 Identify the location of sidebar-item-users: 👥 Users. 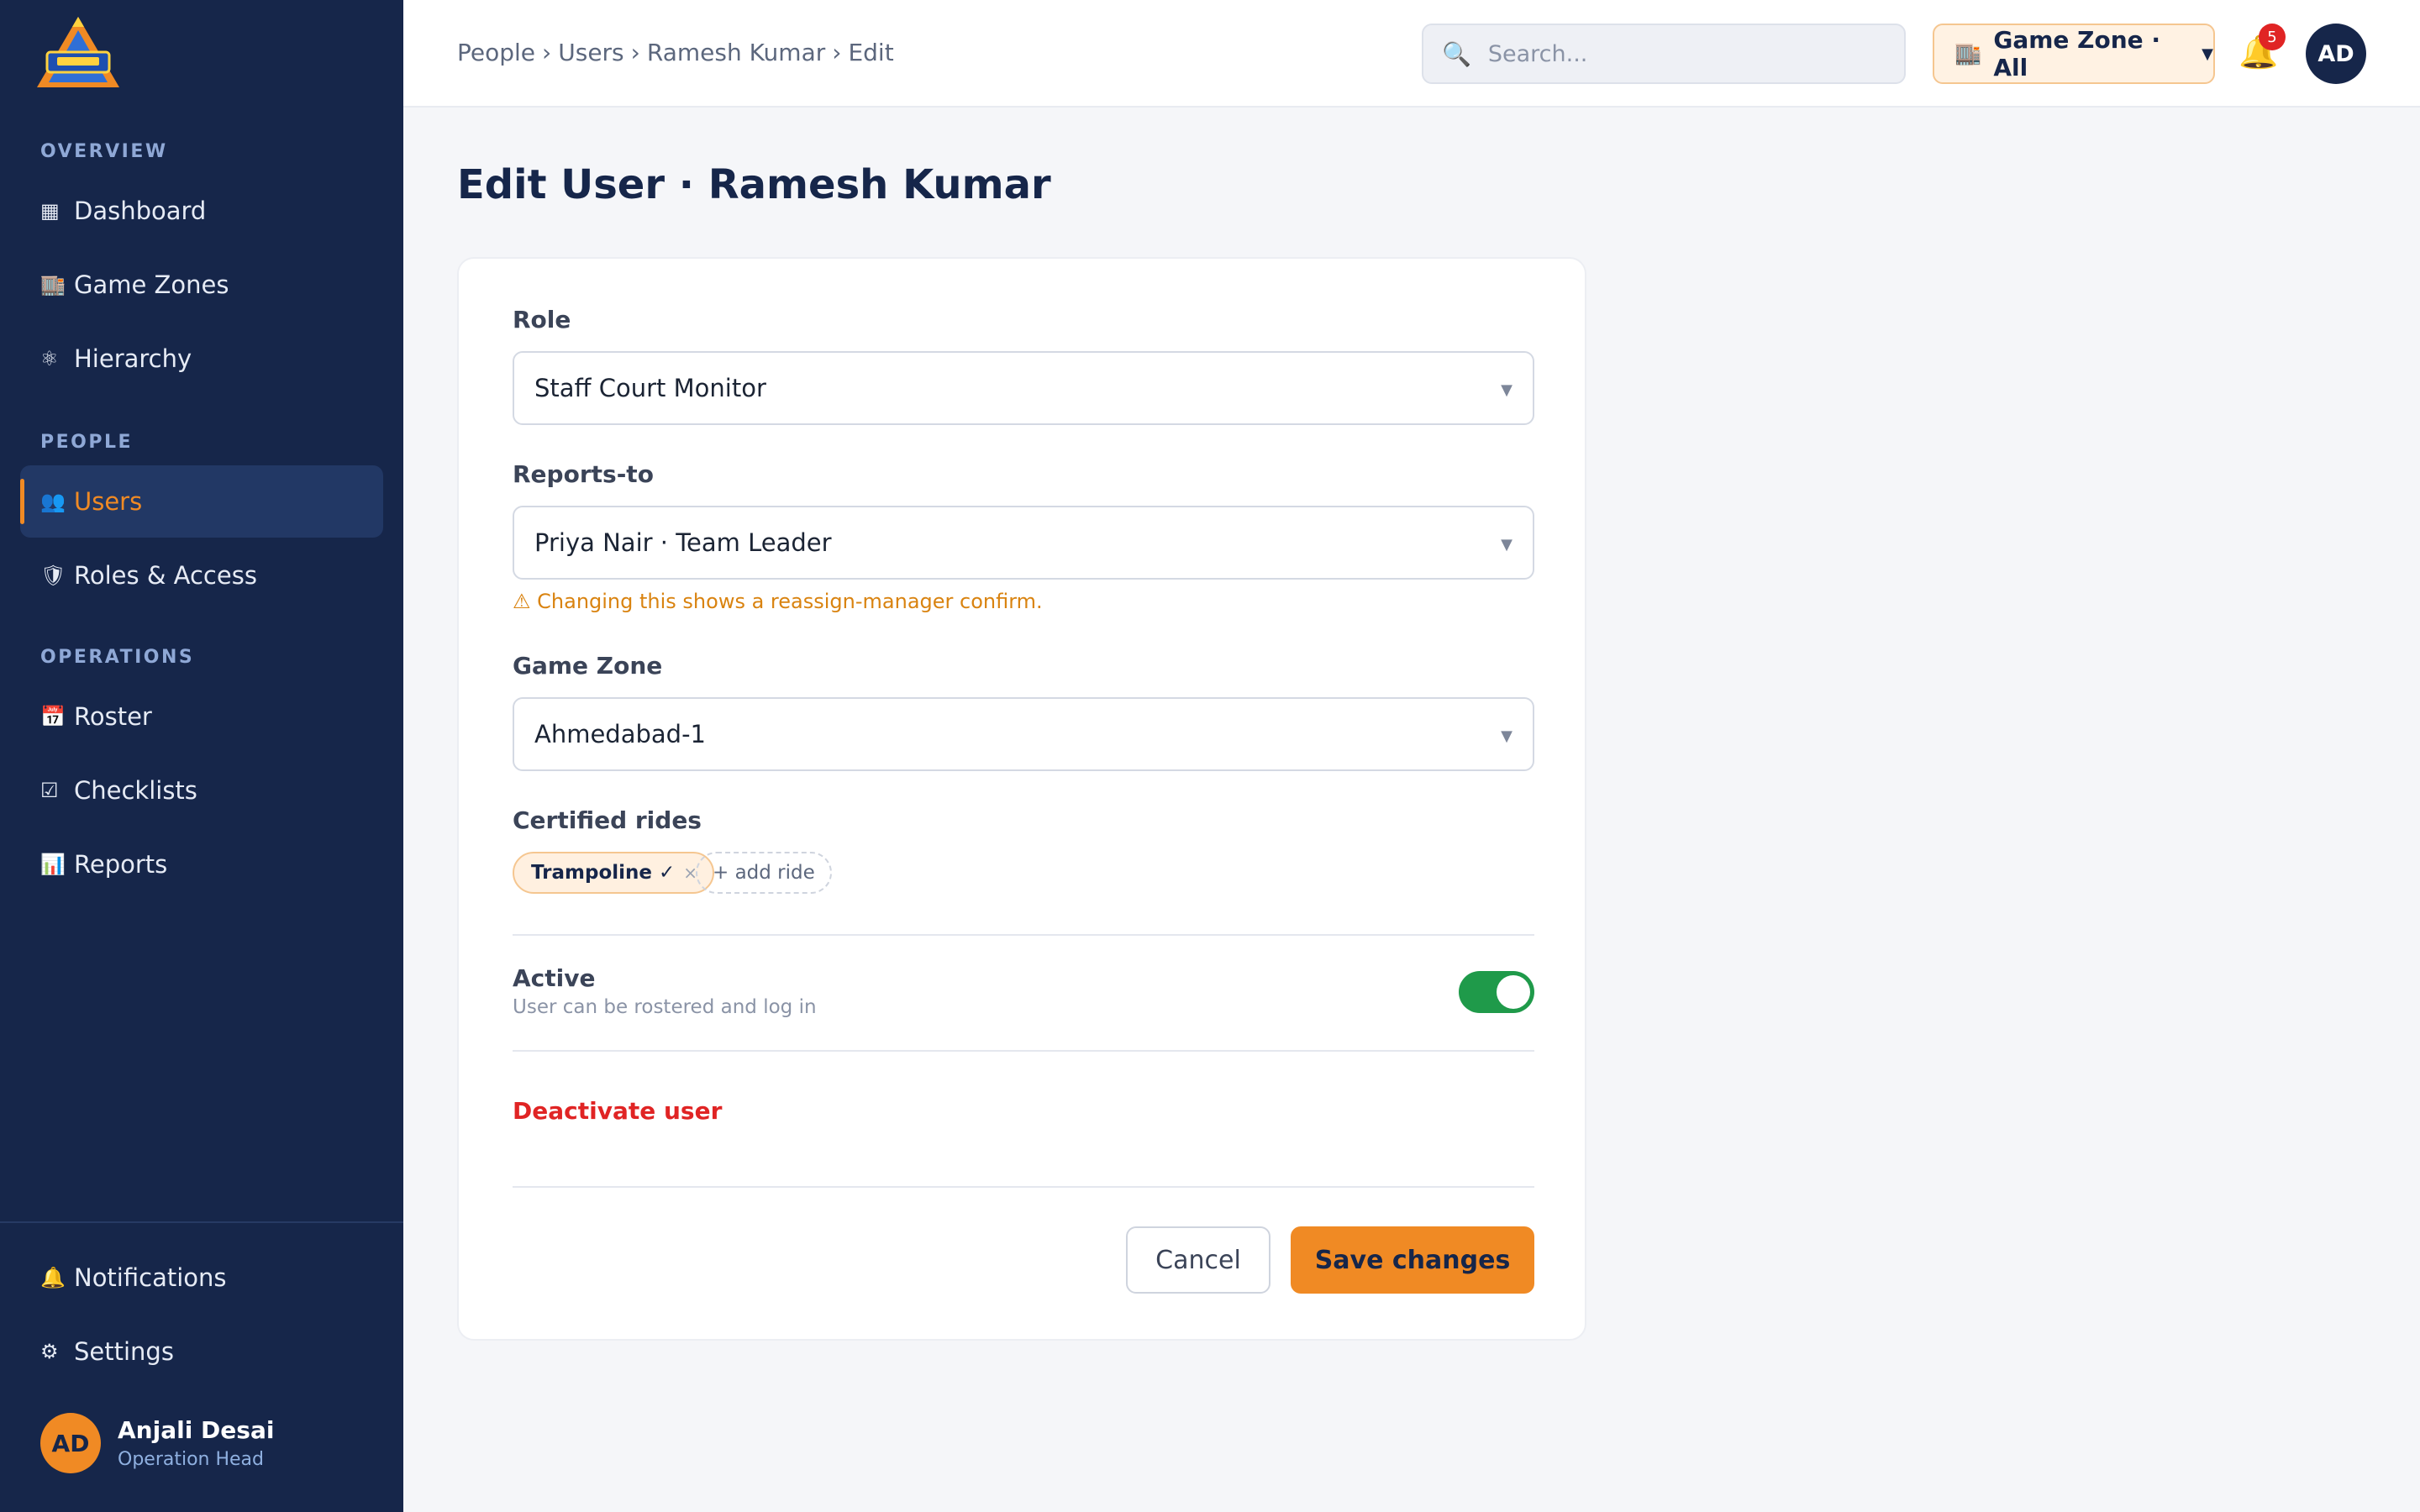
(202, 501).